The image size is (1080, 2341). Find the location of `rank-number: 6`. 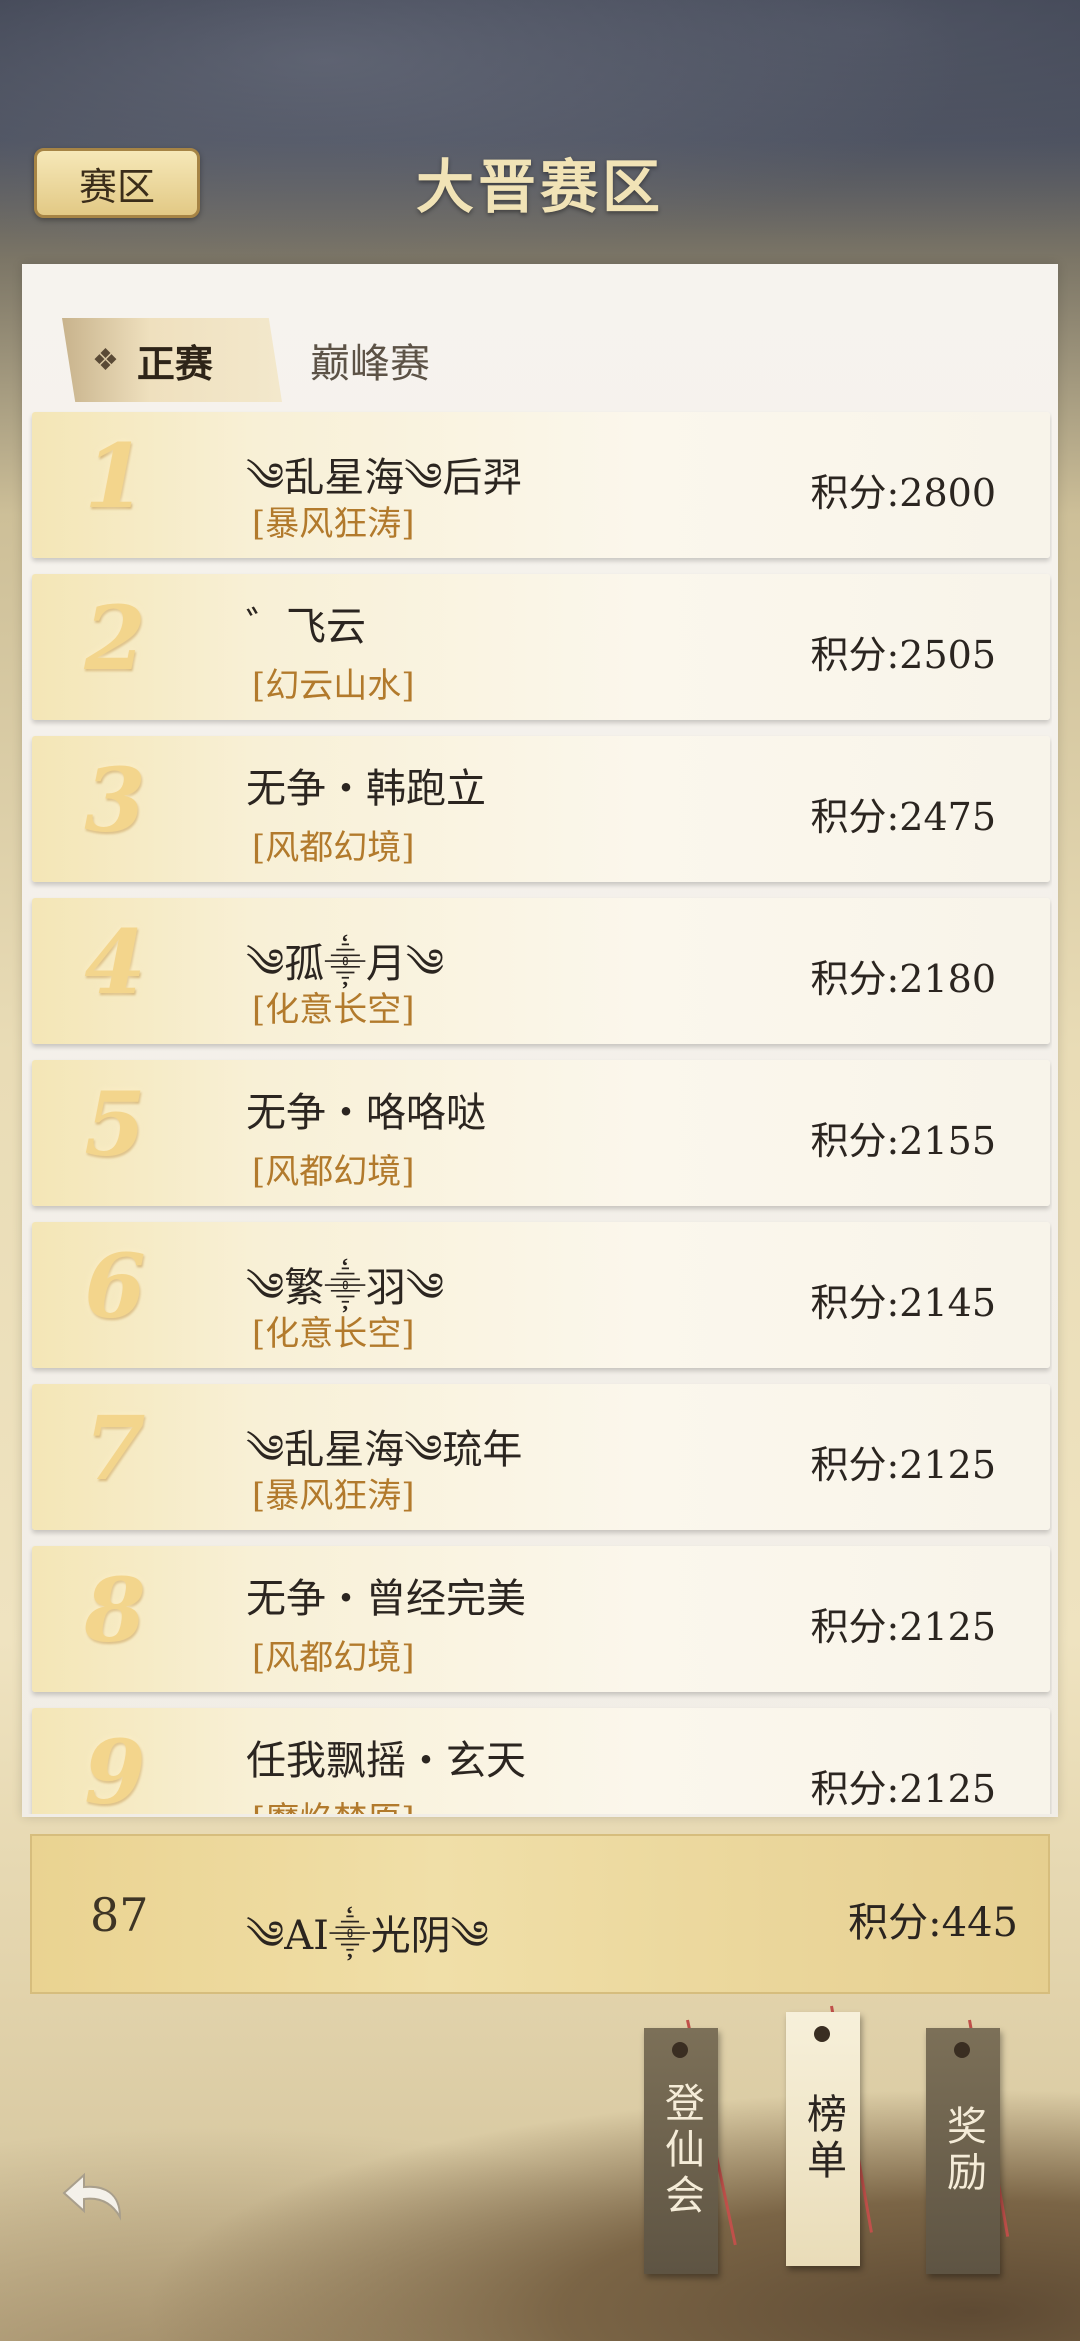

rank-number: 6 is located at coordinates (115, 1286).